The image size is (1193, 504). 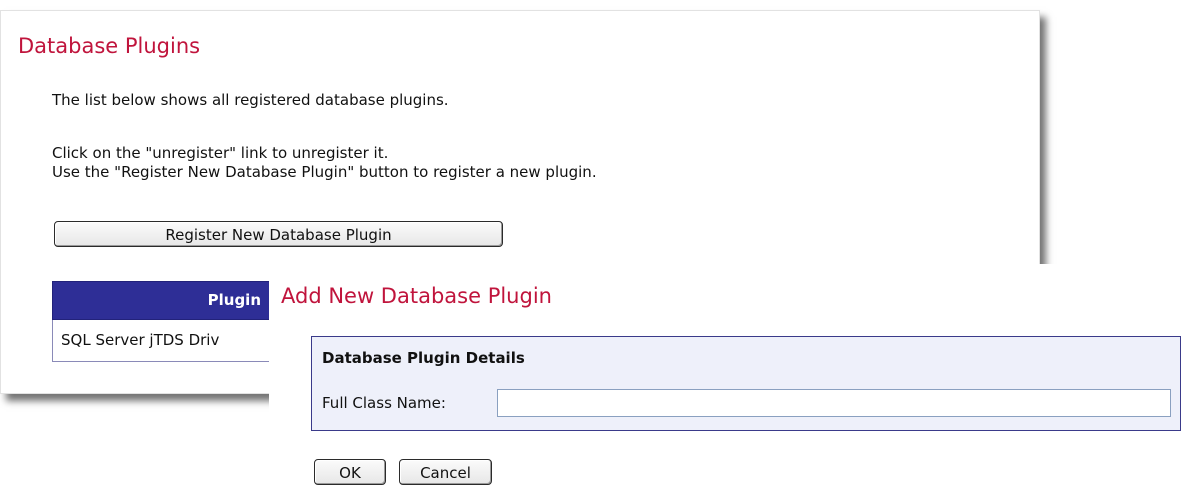 What do you see at coordinates (423, 358) in the screenshot?
I see `section-title: Database Plugin Details` at bounding box center [423, 358].